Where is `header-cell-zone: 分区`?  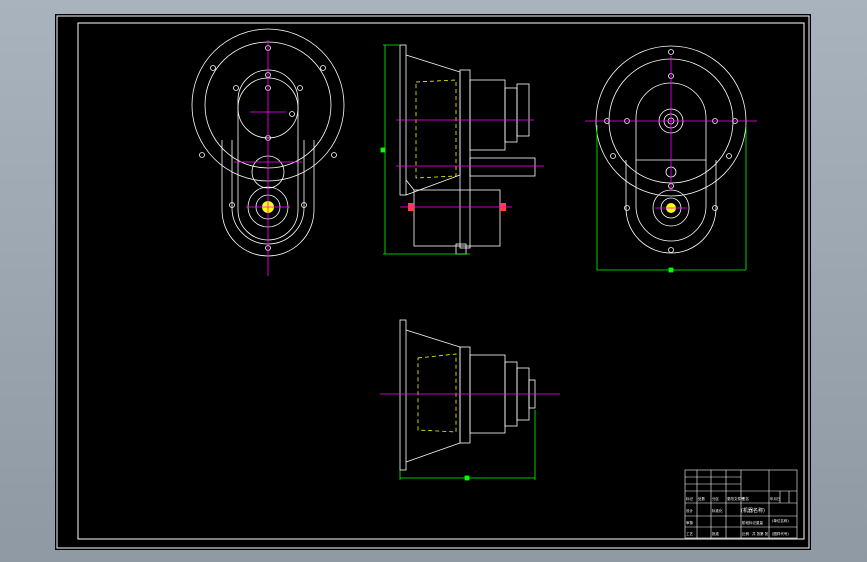
header-cell-zone: 分区 is located at coordinates (716, 498).